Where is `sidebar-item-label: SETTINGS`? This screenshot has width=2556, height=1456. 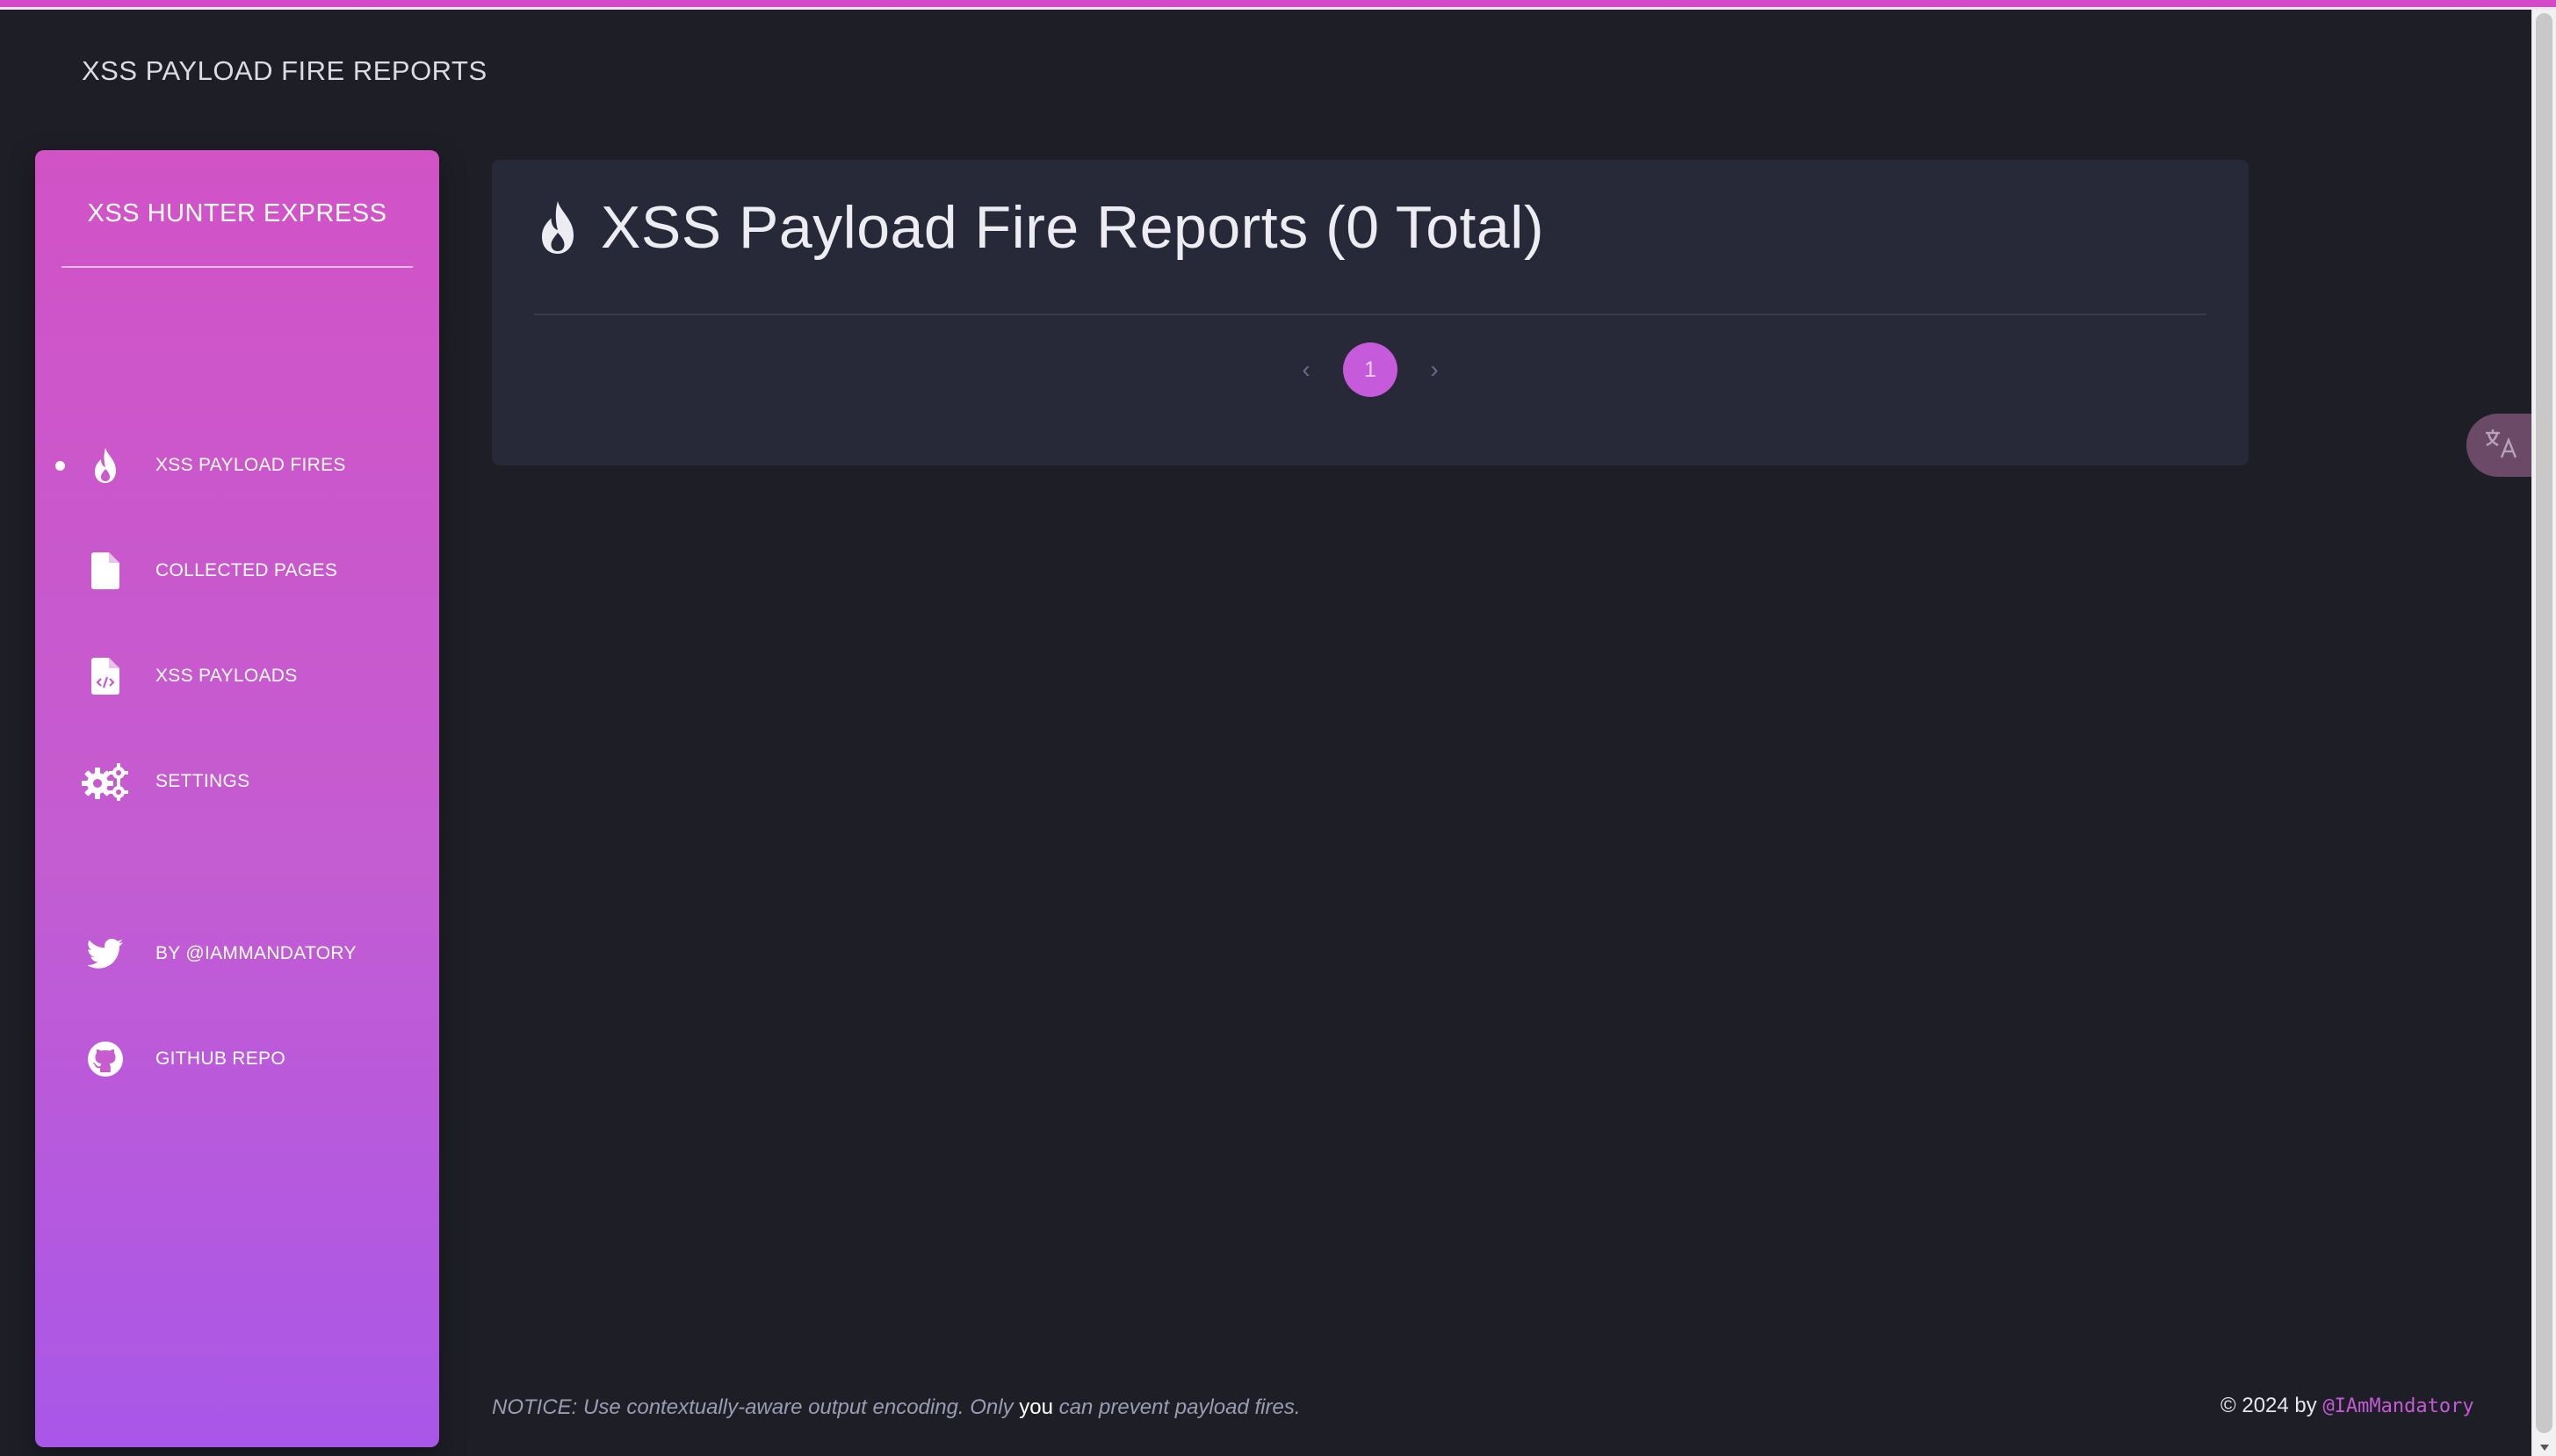
sidebar-item-label: SETTINGS is located at coordinates (202, 781).